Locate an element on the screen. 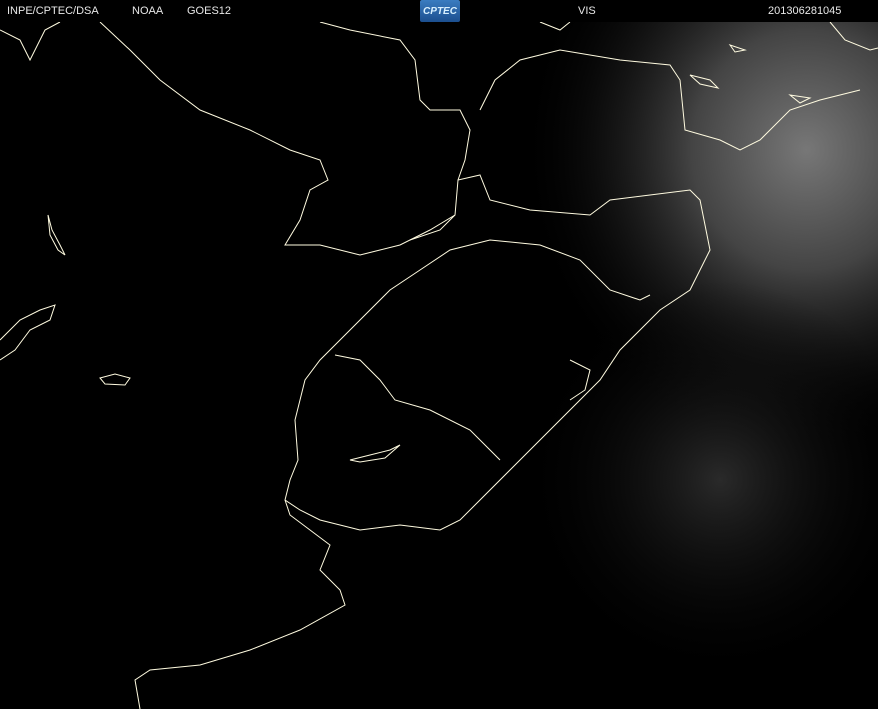 The width and height of the screenshot is (878, 709). provider-label: NOAA is located at coordinates (148, 11).